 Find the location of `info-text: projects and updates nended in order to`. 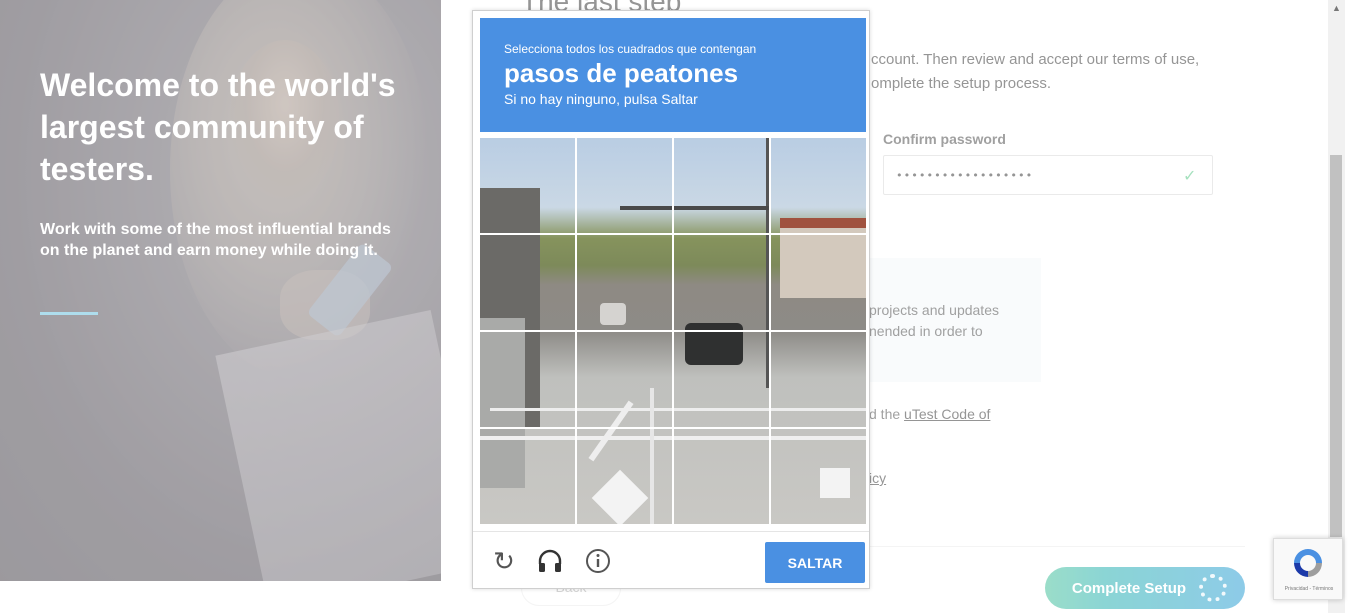

info-text: projects and updates nended in order to is located at coordinates (934, 320).